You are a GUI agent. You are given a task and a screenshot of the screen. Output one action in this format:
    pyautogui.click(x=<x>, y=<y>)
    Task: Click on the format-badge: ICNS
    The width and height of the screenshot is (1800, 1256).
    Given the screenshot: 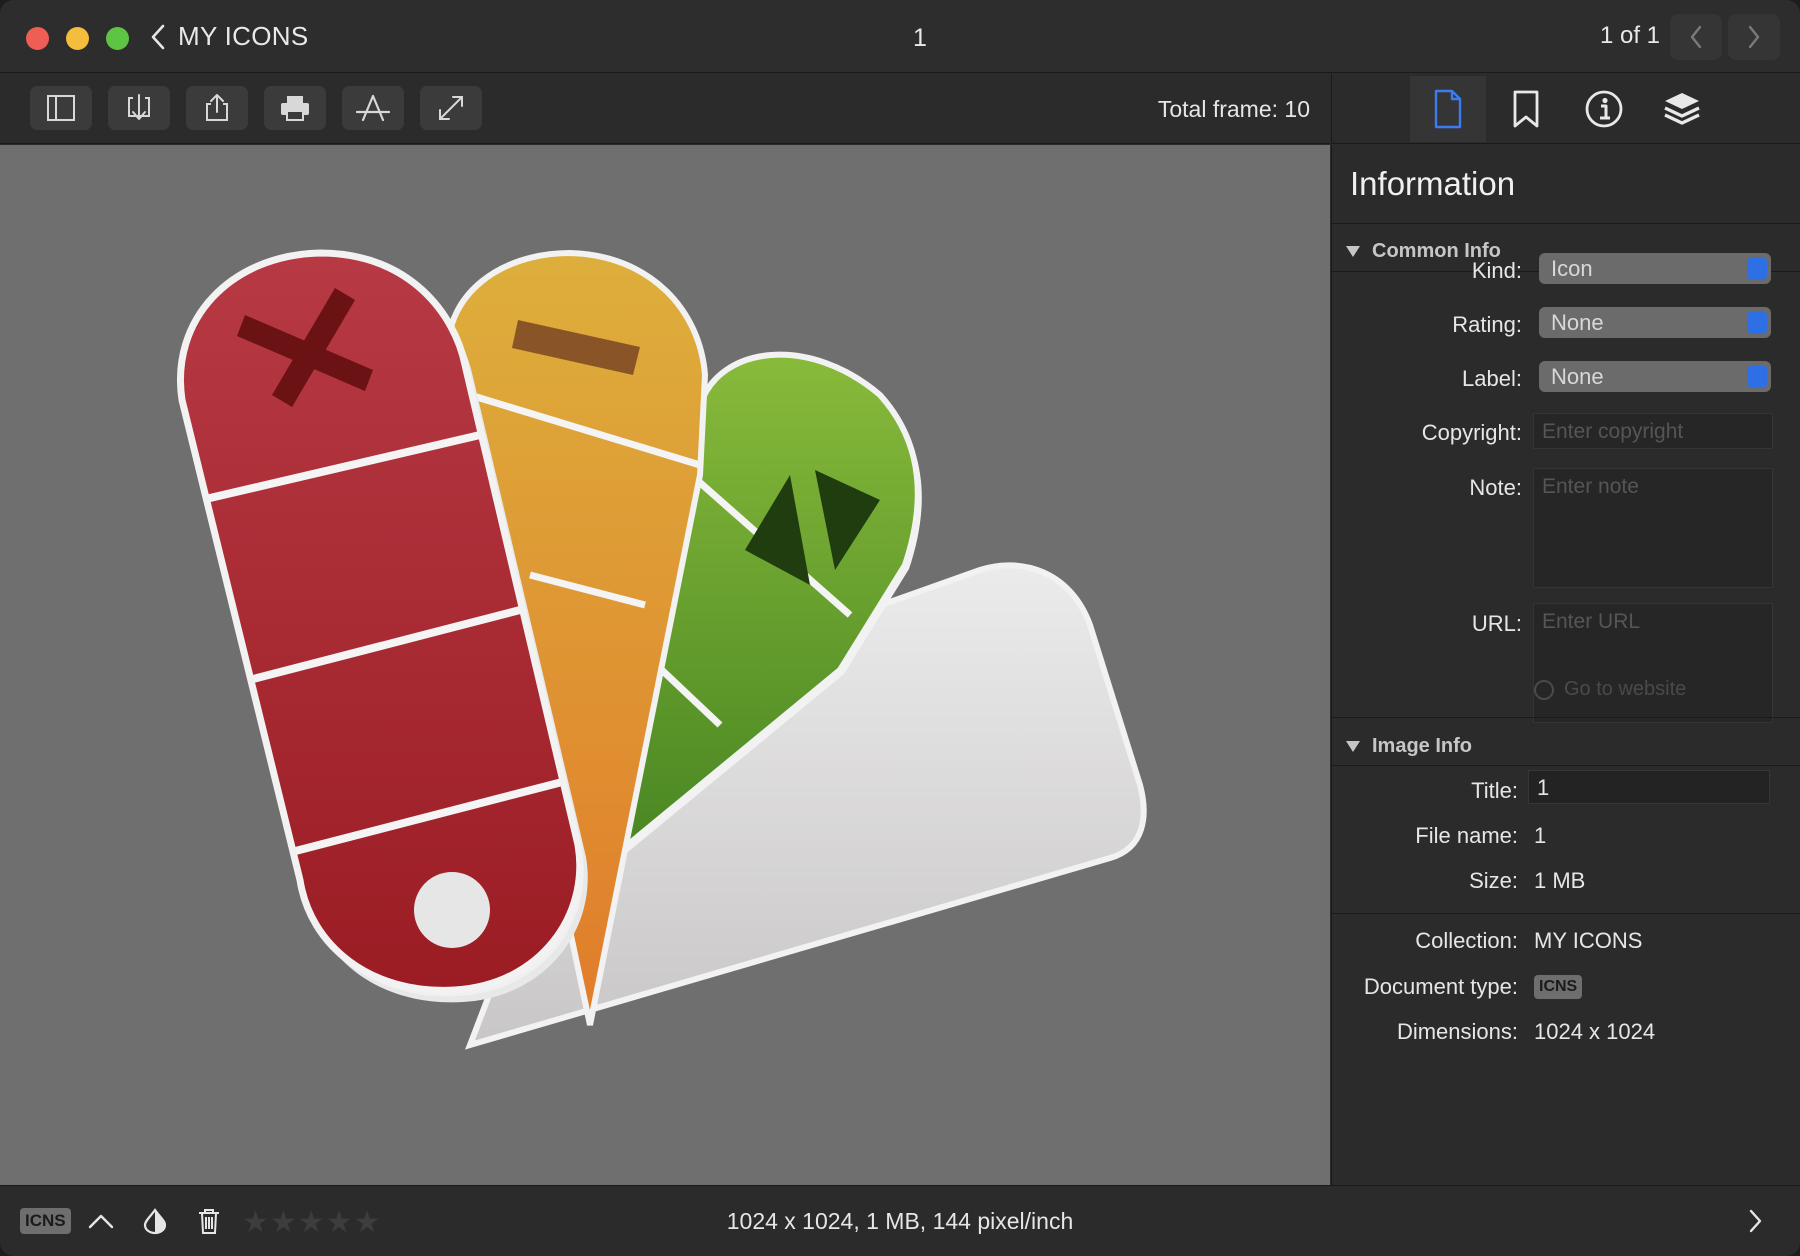 What is the action you would take?
    pyautogui.click(x=45, y=1221)
    